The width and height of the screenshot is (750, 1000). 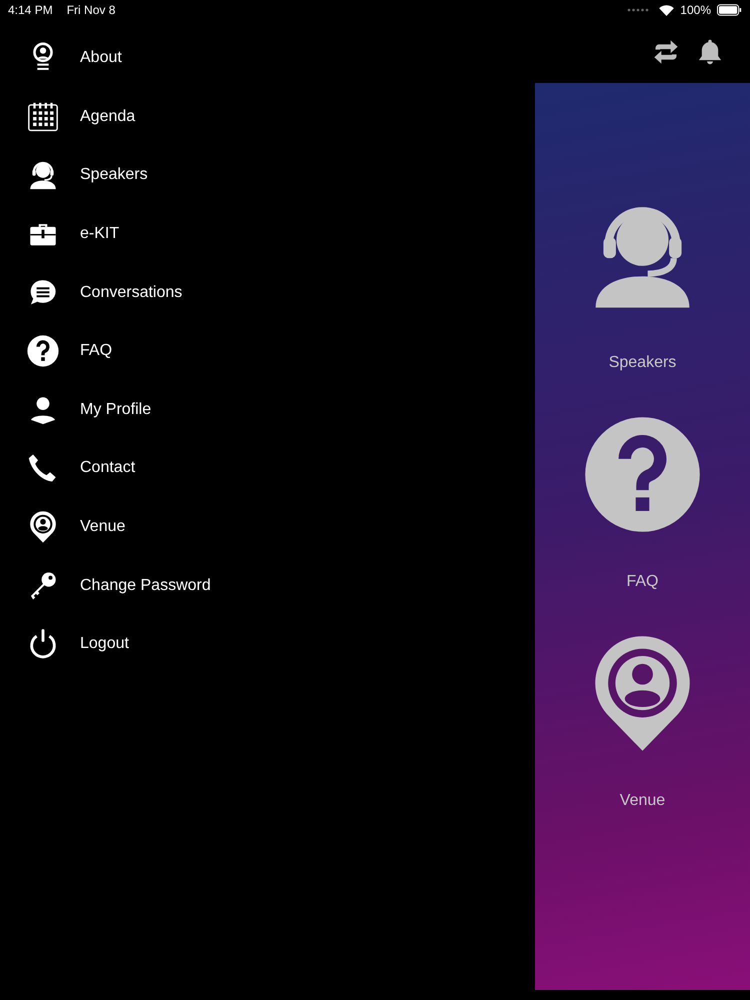 What do you see at coordinates (642, 282) in the screenshot?
I see `tile-button: Speakers` at bounding box center [642, 282].